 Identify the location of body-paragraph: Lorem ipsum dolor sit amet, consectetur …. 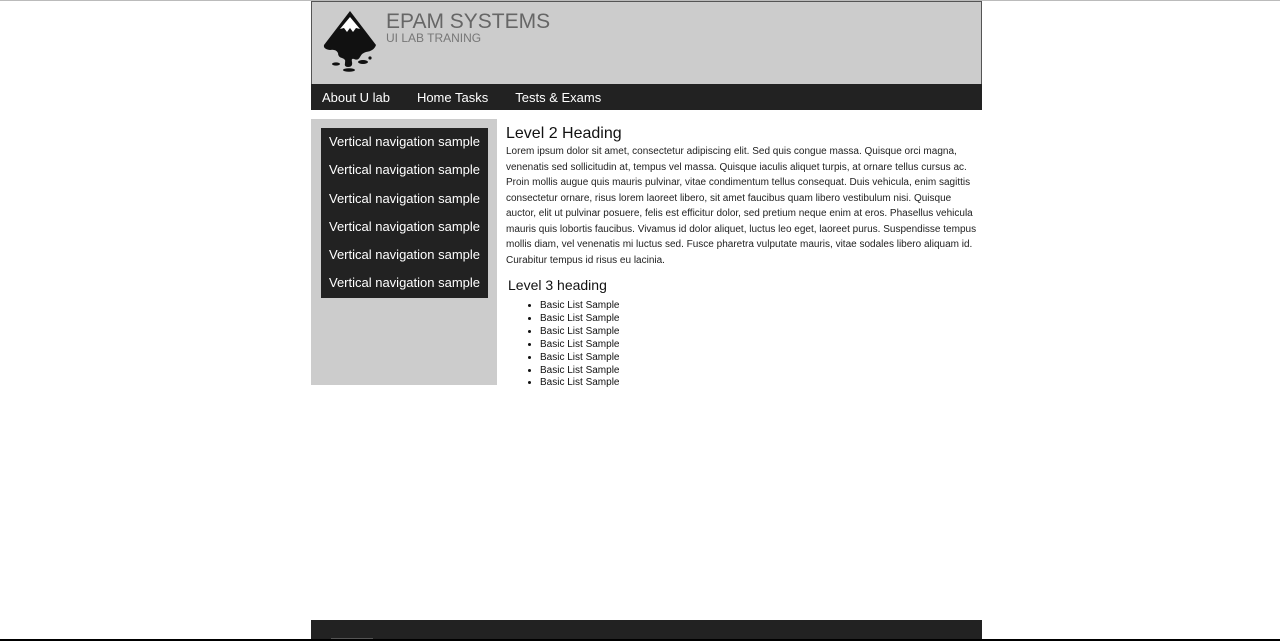
(741, 206).